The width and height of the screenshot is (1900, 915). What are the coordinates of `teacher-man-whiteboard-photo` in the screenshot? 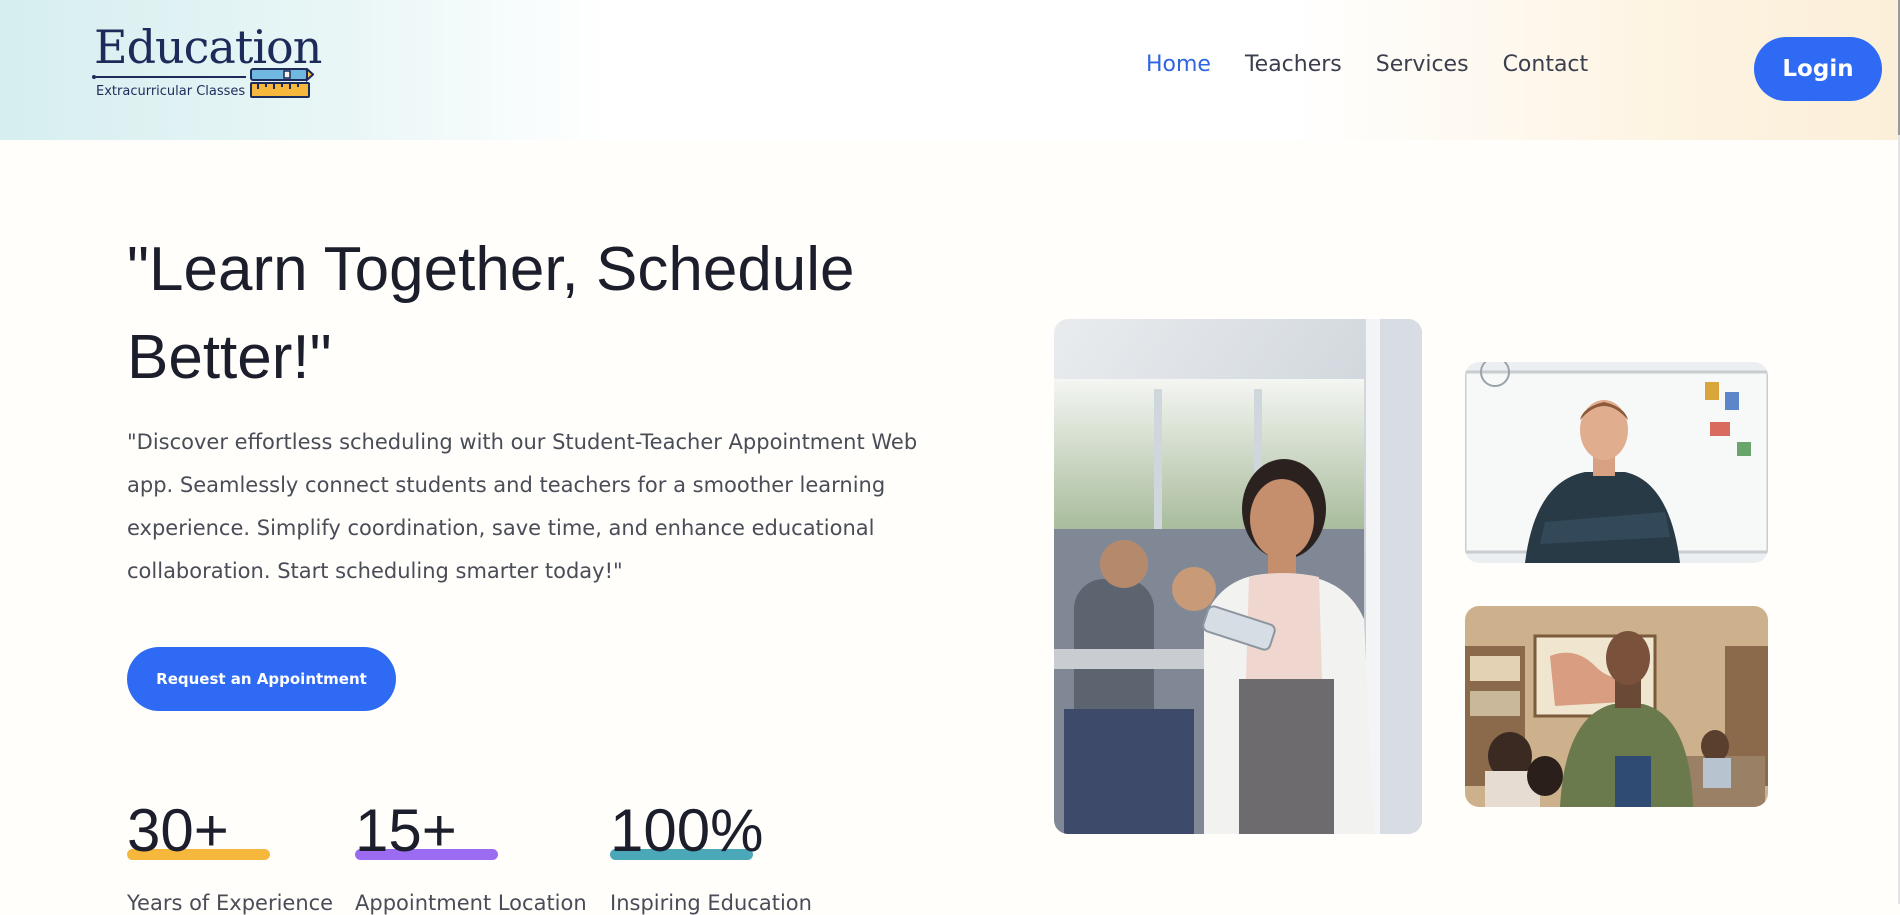 It's located at (1616, 462).